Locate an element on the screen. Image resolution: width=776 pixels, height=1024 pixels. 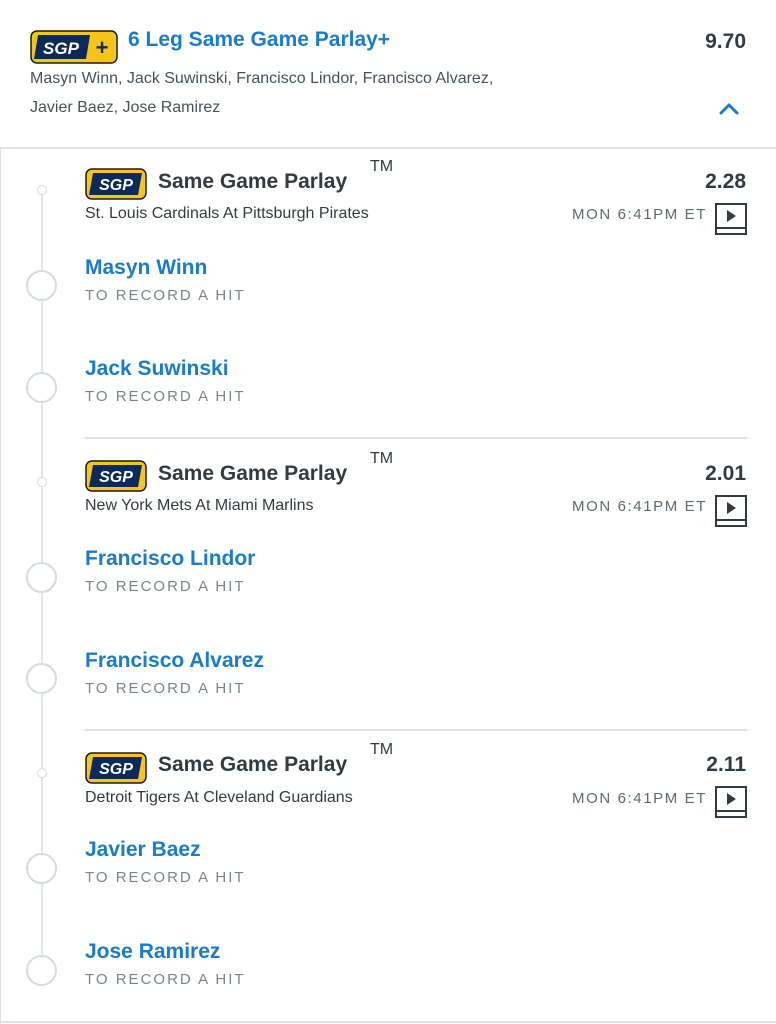
game-matchup: New York Mets At Miami Marlins is located at coordinates (199, 506).